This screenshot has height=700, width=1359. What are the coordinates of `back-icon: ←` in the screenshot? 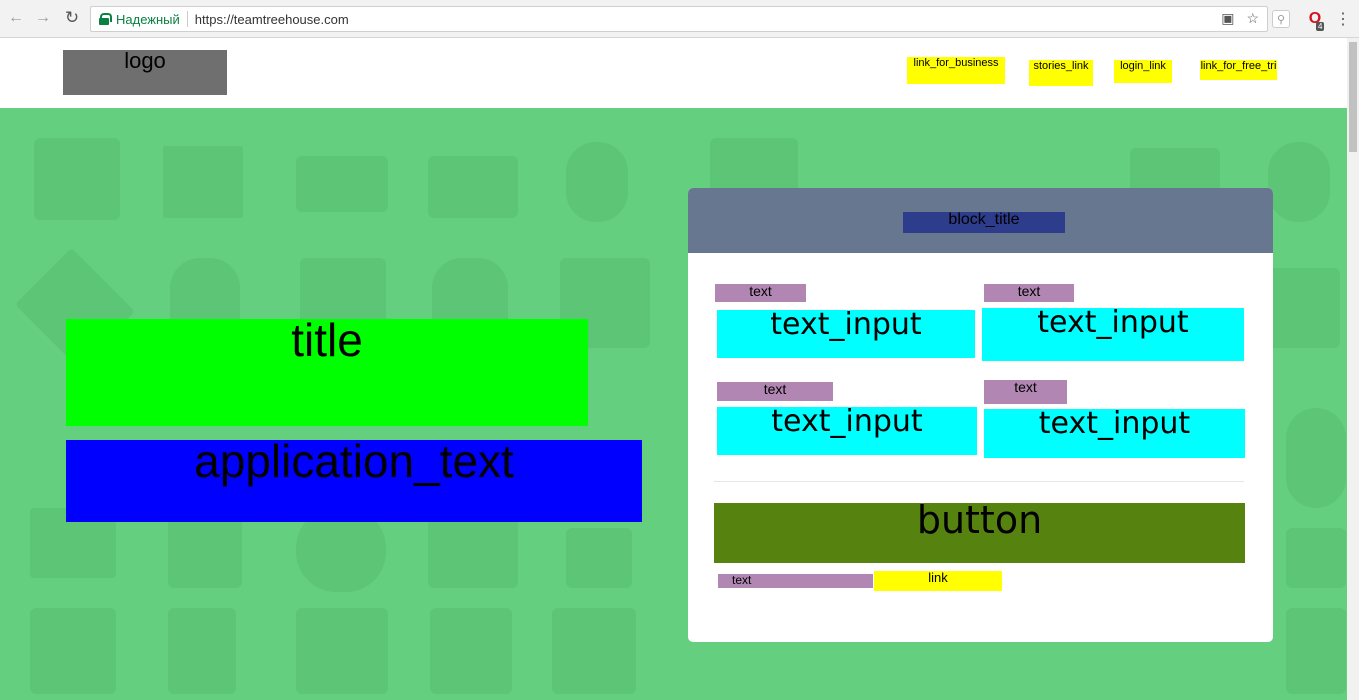 It's located at (16, 18).